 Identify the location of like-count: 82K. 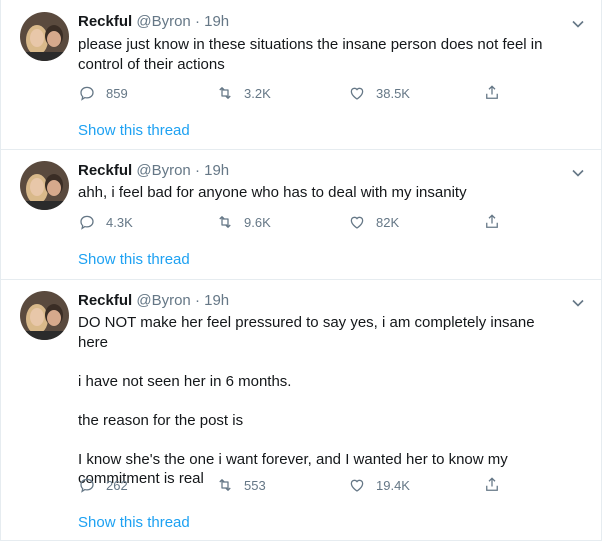
(388, 222).